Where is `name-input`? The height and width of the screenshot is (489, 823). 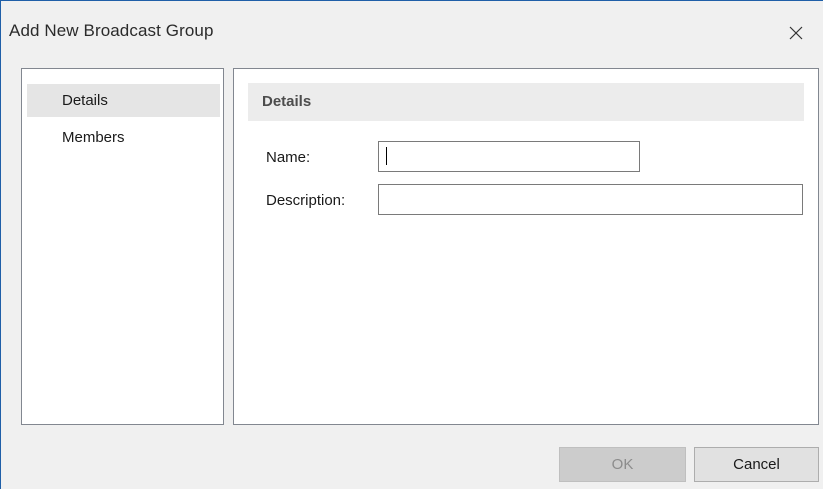
name-input is located at coordinates (509, 156).